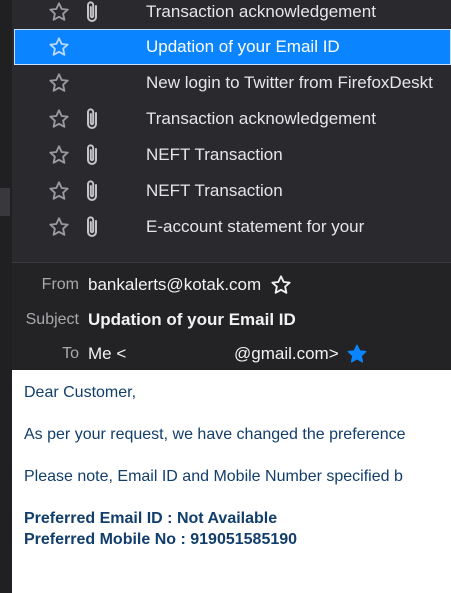 The height and width of the screenshot is (593, 451). Describe the element at coordinates (151, 518) in the screenshot. I see `preferred-email-text: Preferred Email ID : Not Available` at that location.